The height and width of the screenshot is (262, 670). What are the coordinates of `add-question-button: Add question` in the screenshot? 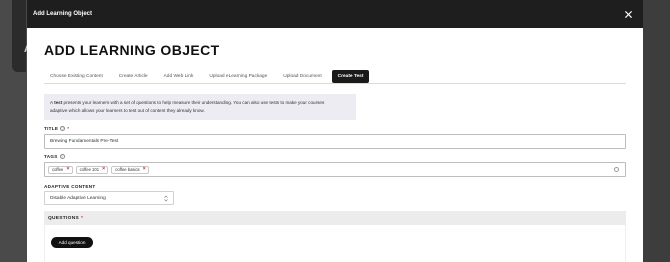 It's located at (72, 242).